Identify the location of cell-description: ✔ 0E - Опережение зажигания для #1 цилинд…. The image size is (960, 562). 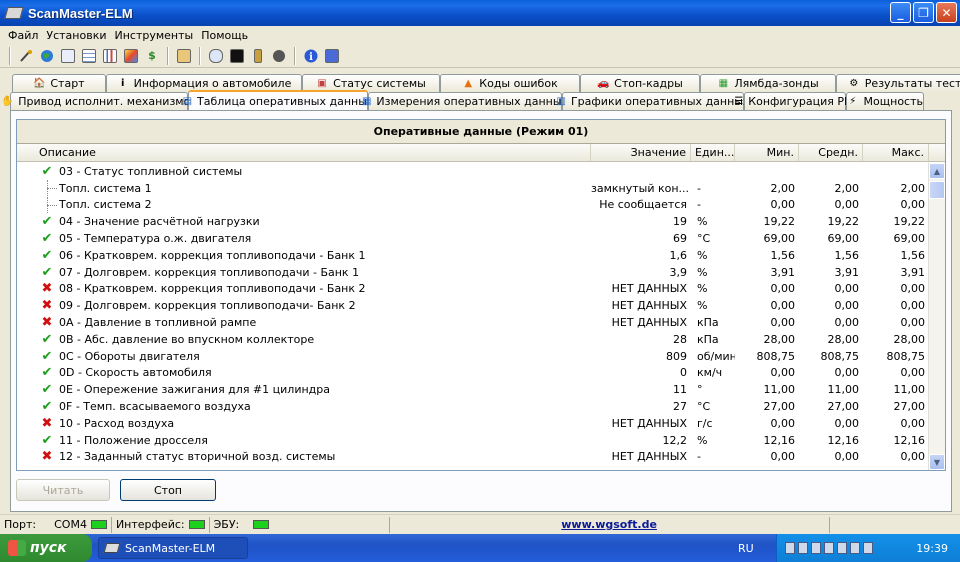
(304, 390).